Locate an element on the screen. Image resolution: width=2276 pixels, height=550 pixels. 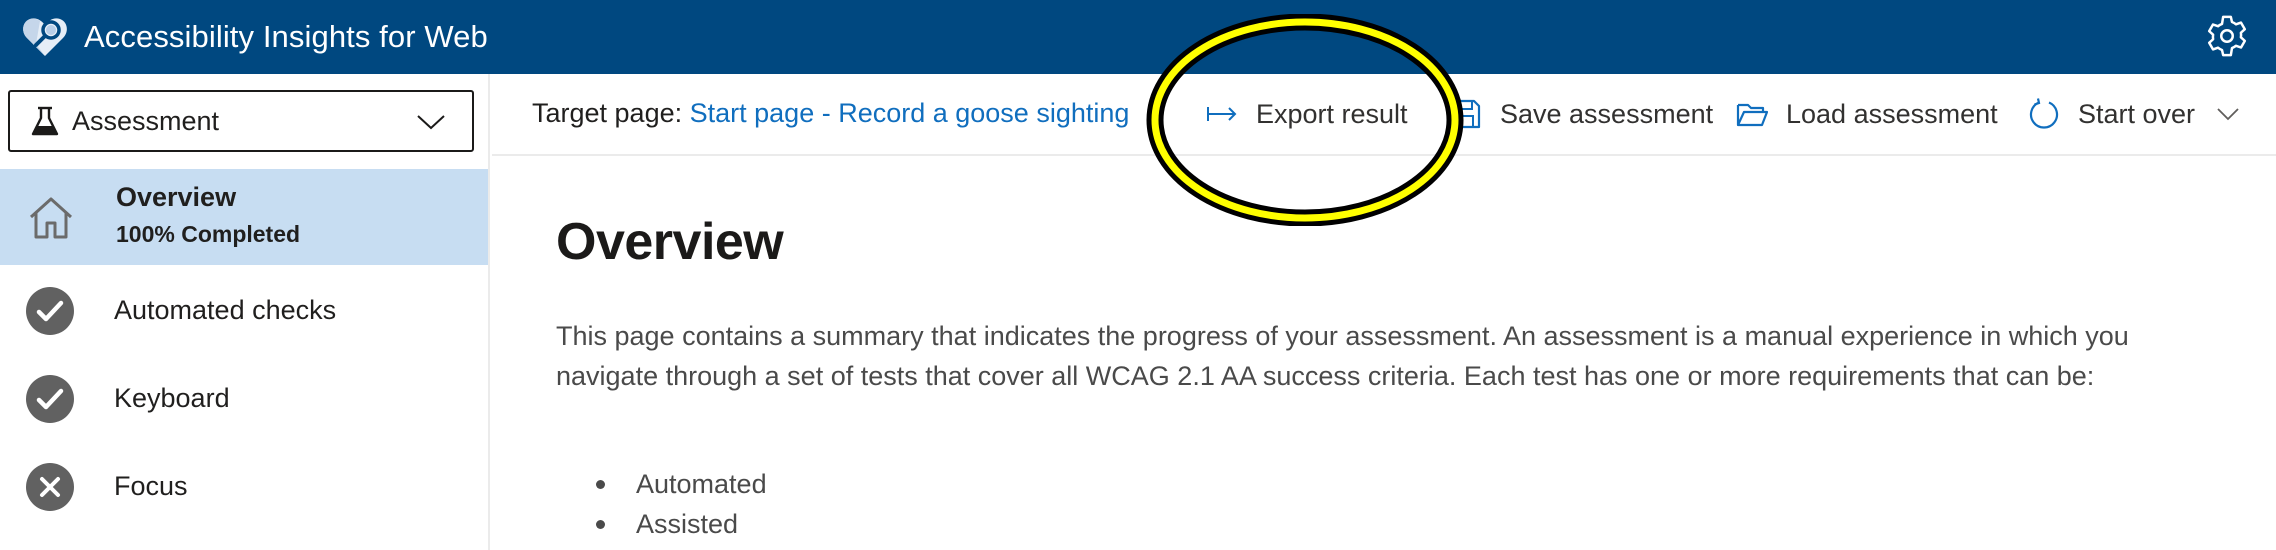
requirement-types-list: Automated Assisted is located at coordinates (661, 504).